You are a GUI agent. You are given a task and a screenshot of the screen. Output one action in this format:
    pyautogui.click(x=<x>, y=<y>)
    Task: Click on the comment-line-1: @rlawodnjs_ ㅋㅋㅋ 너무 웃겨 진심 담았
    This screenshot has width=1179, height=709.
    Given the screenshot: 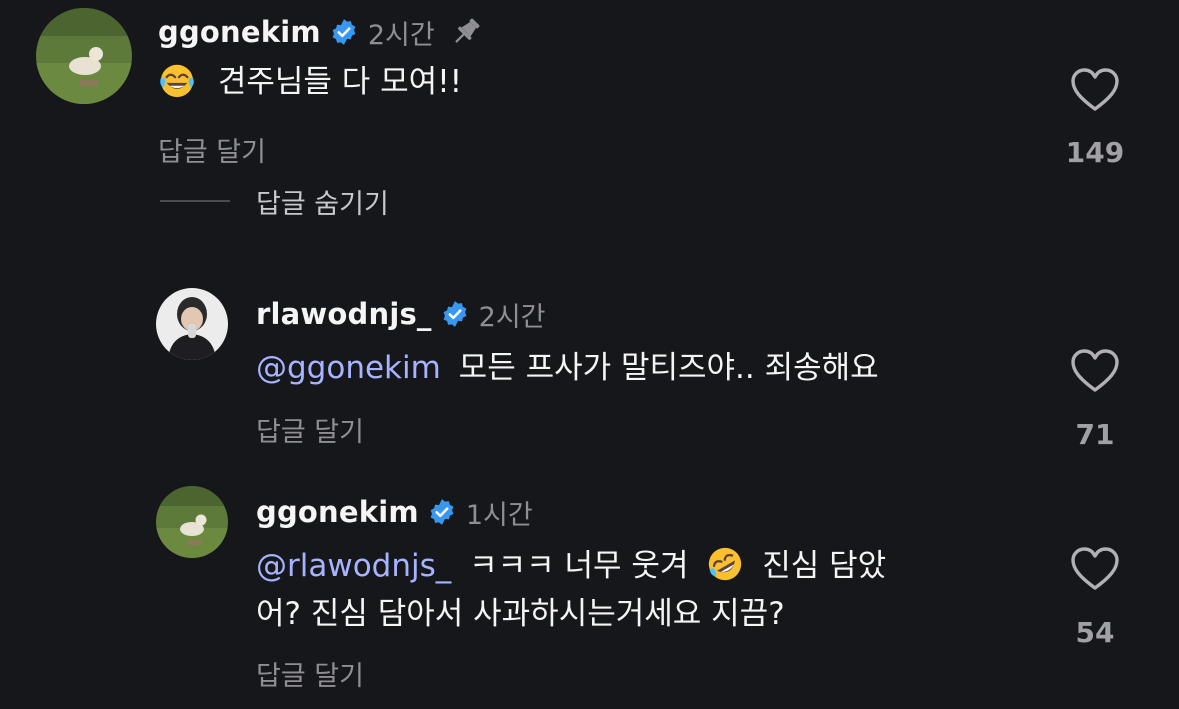 What is the action you would take?
    pyautogui.click(x=571, y=566)
    